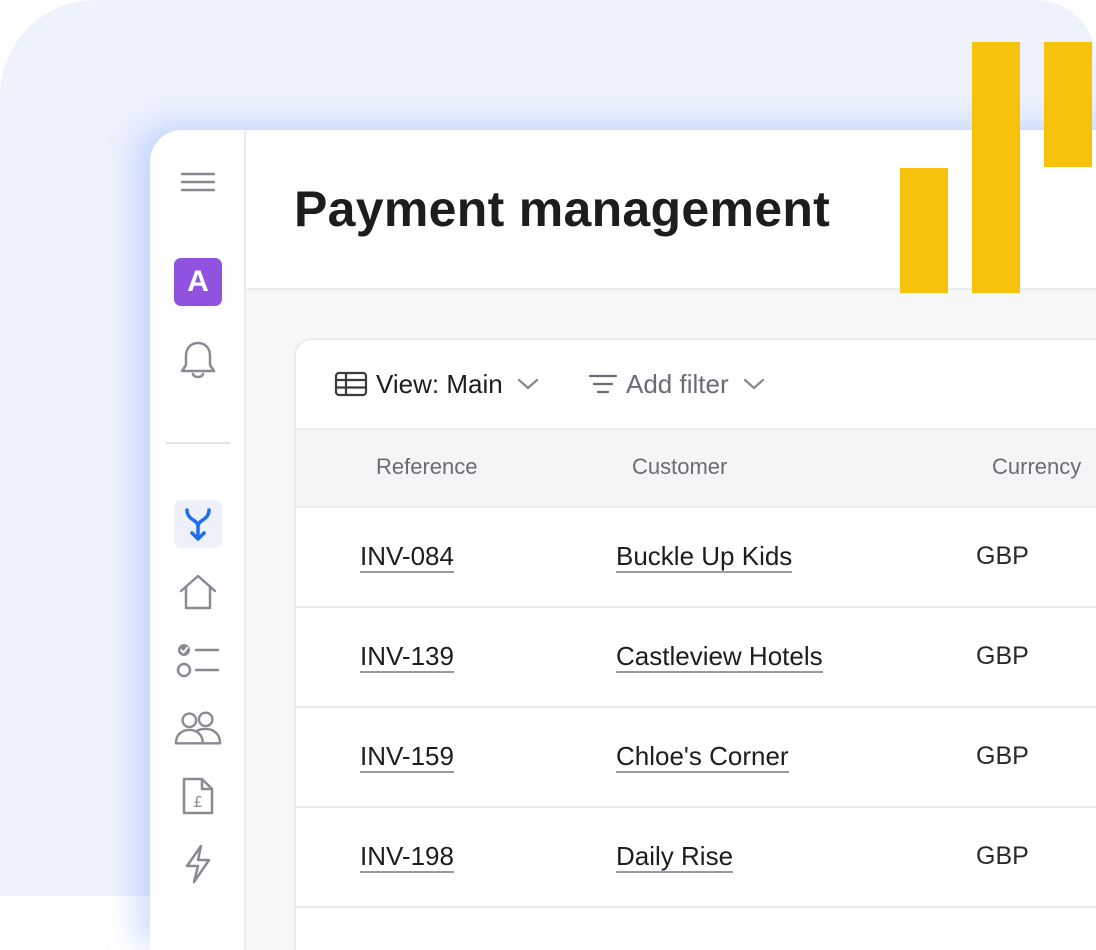  Describe the element at coordinates (198, 864) in the screenshot. I see `lightning-icon` at that location.